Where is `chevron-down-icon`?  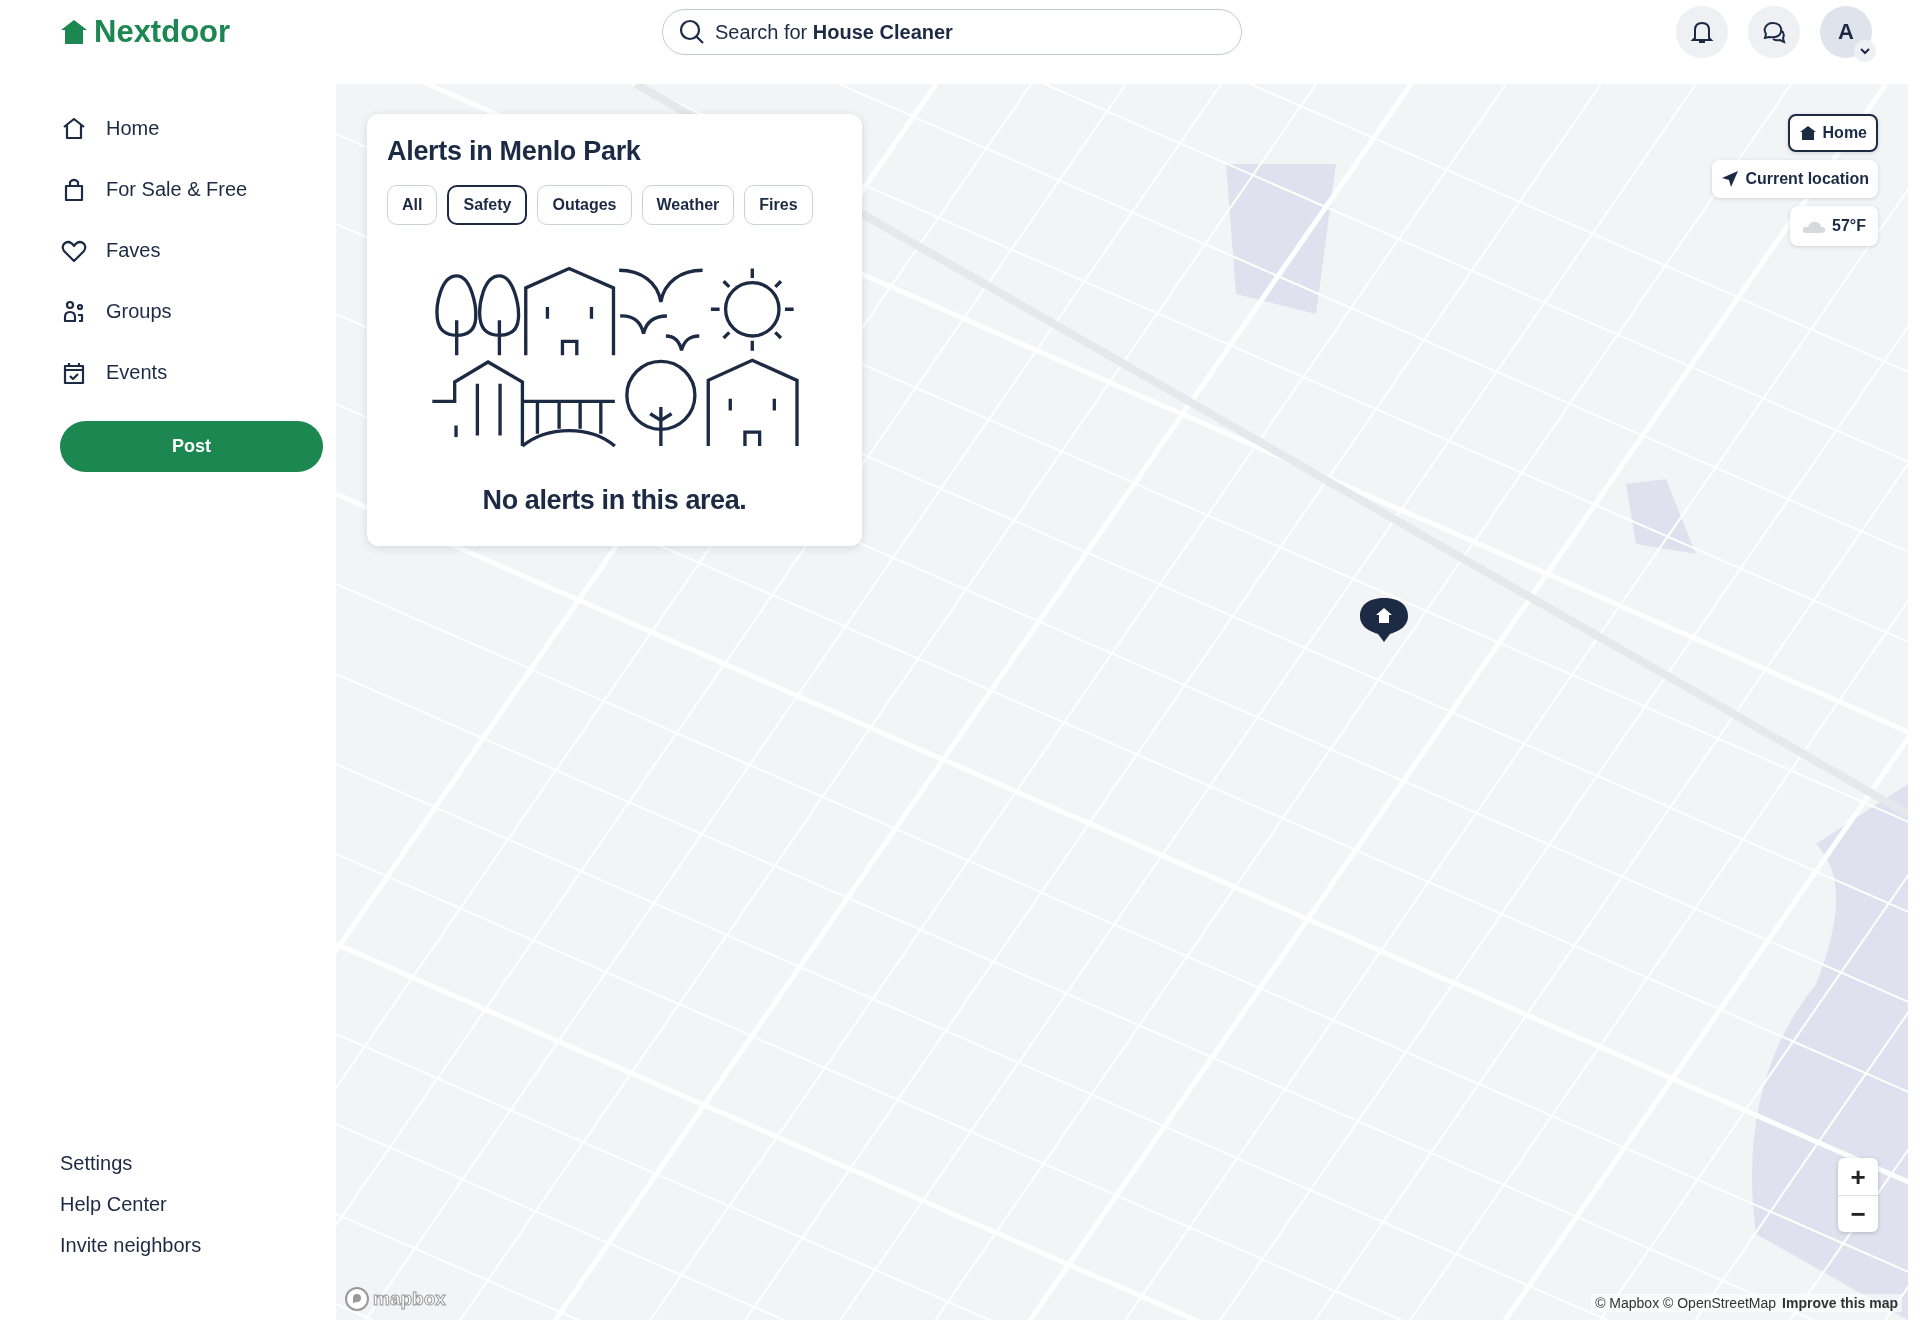 chevron-down-icon is located at coordinates (1865, 51).